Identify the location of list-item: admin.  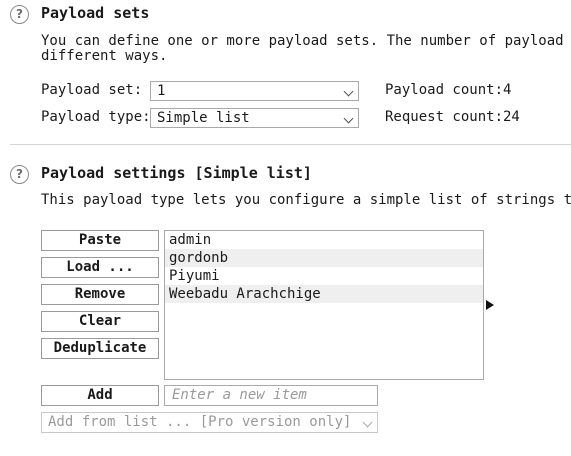
(324, 240).